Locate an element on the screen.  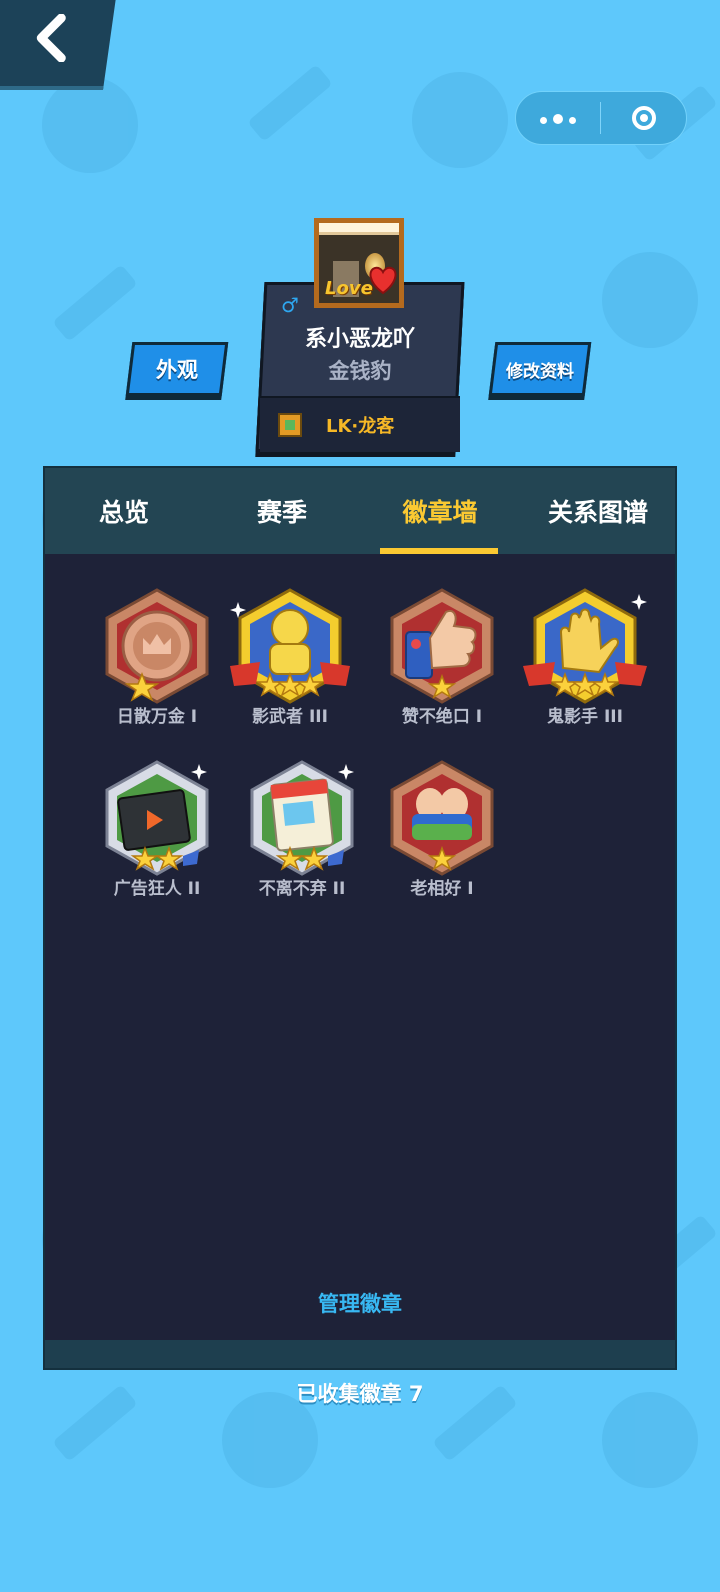
ninja-icon is located at coordinates (290, 646).